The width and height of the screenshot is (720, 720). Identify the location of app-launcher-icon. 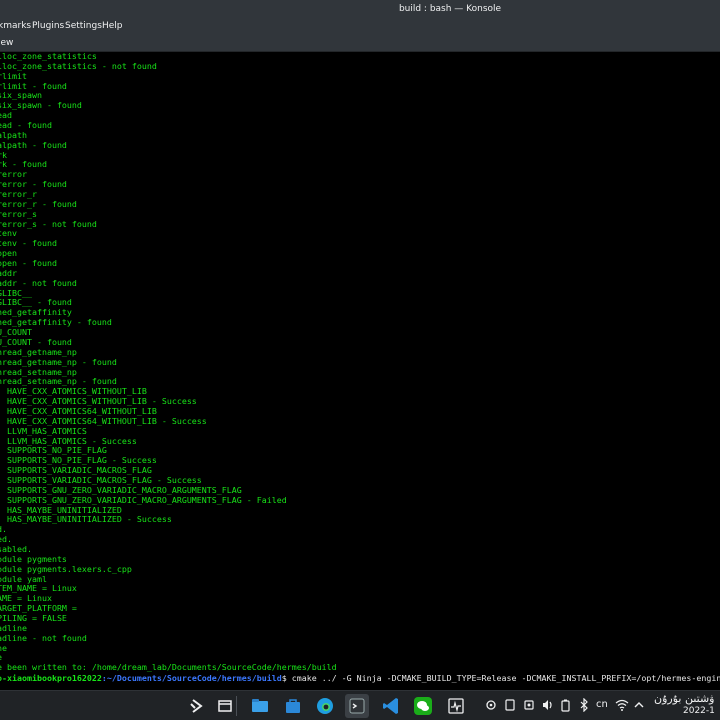
(197, 706).